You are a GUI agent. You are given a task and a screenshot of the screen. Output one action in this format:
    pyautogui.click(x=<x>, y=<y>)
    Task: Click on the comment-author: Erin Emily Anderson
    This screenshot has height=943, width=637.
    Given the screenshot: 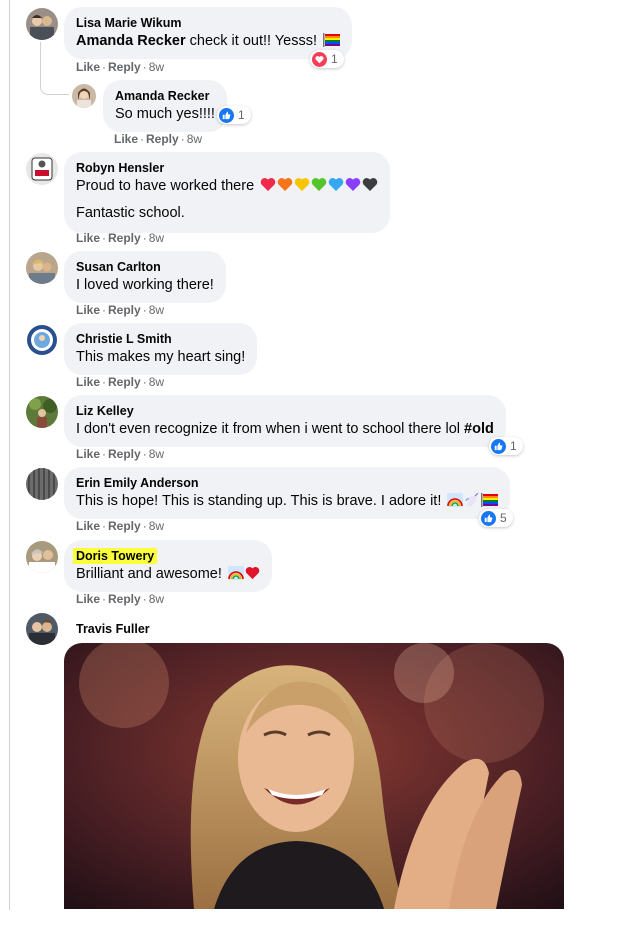 What is the action you would take?
    pyautogui.click(x=137, y=483)
    